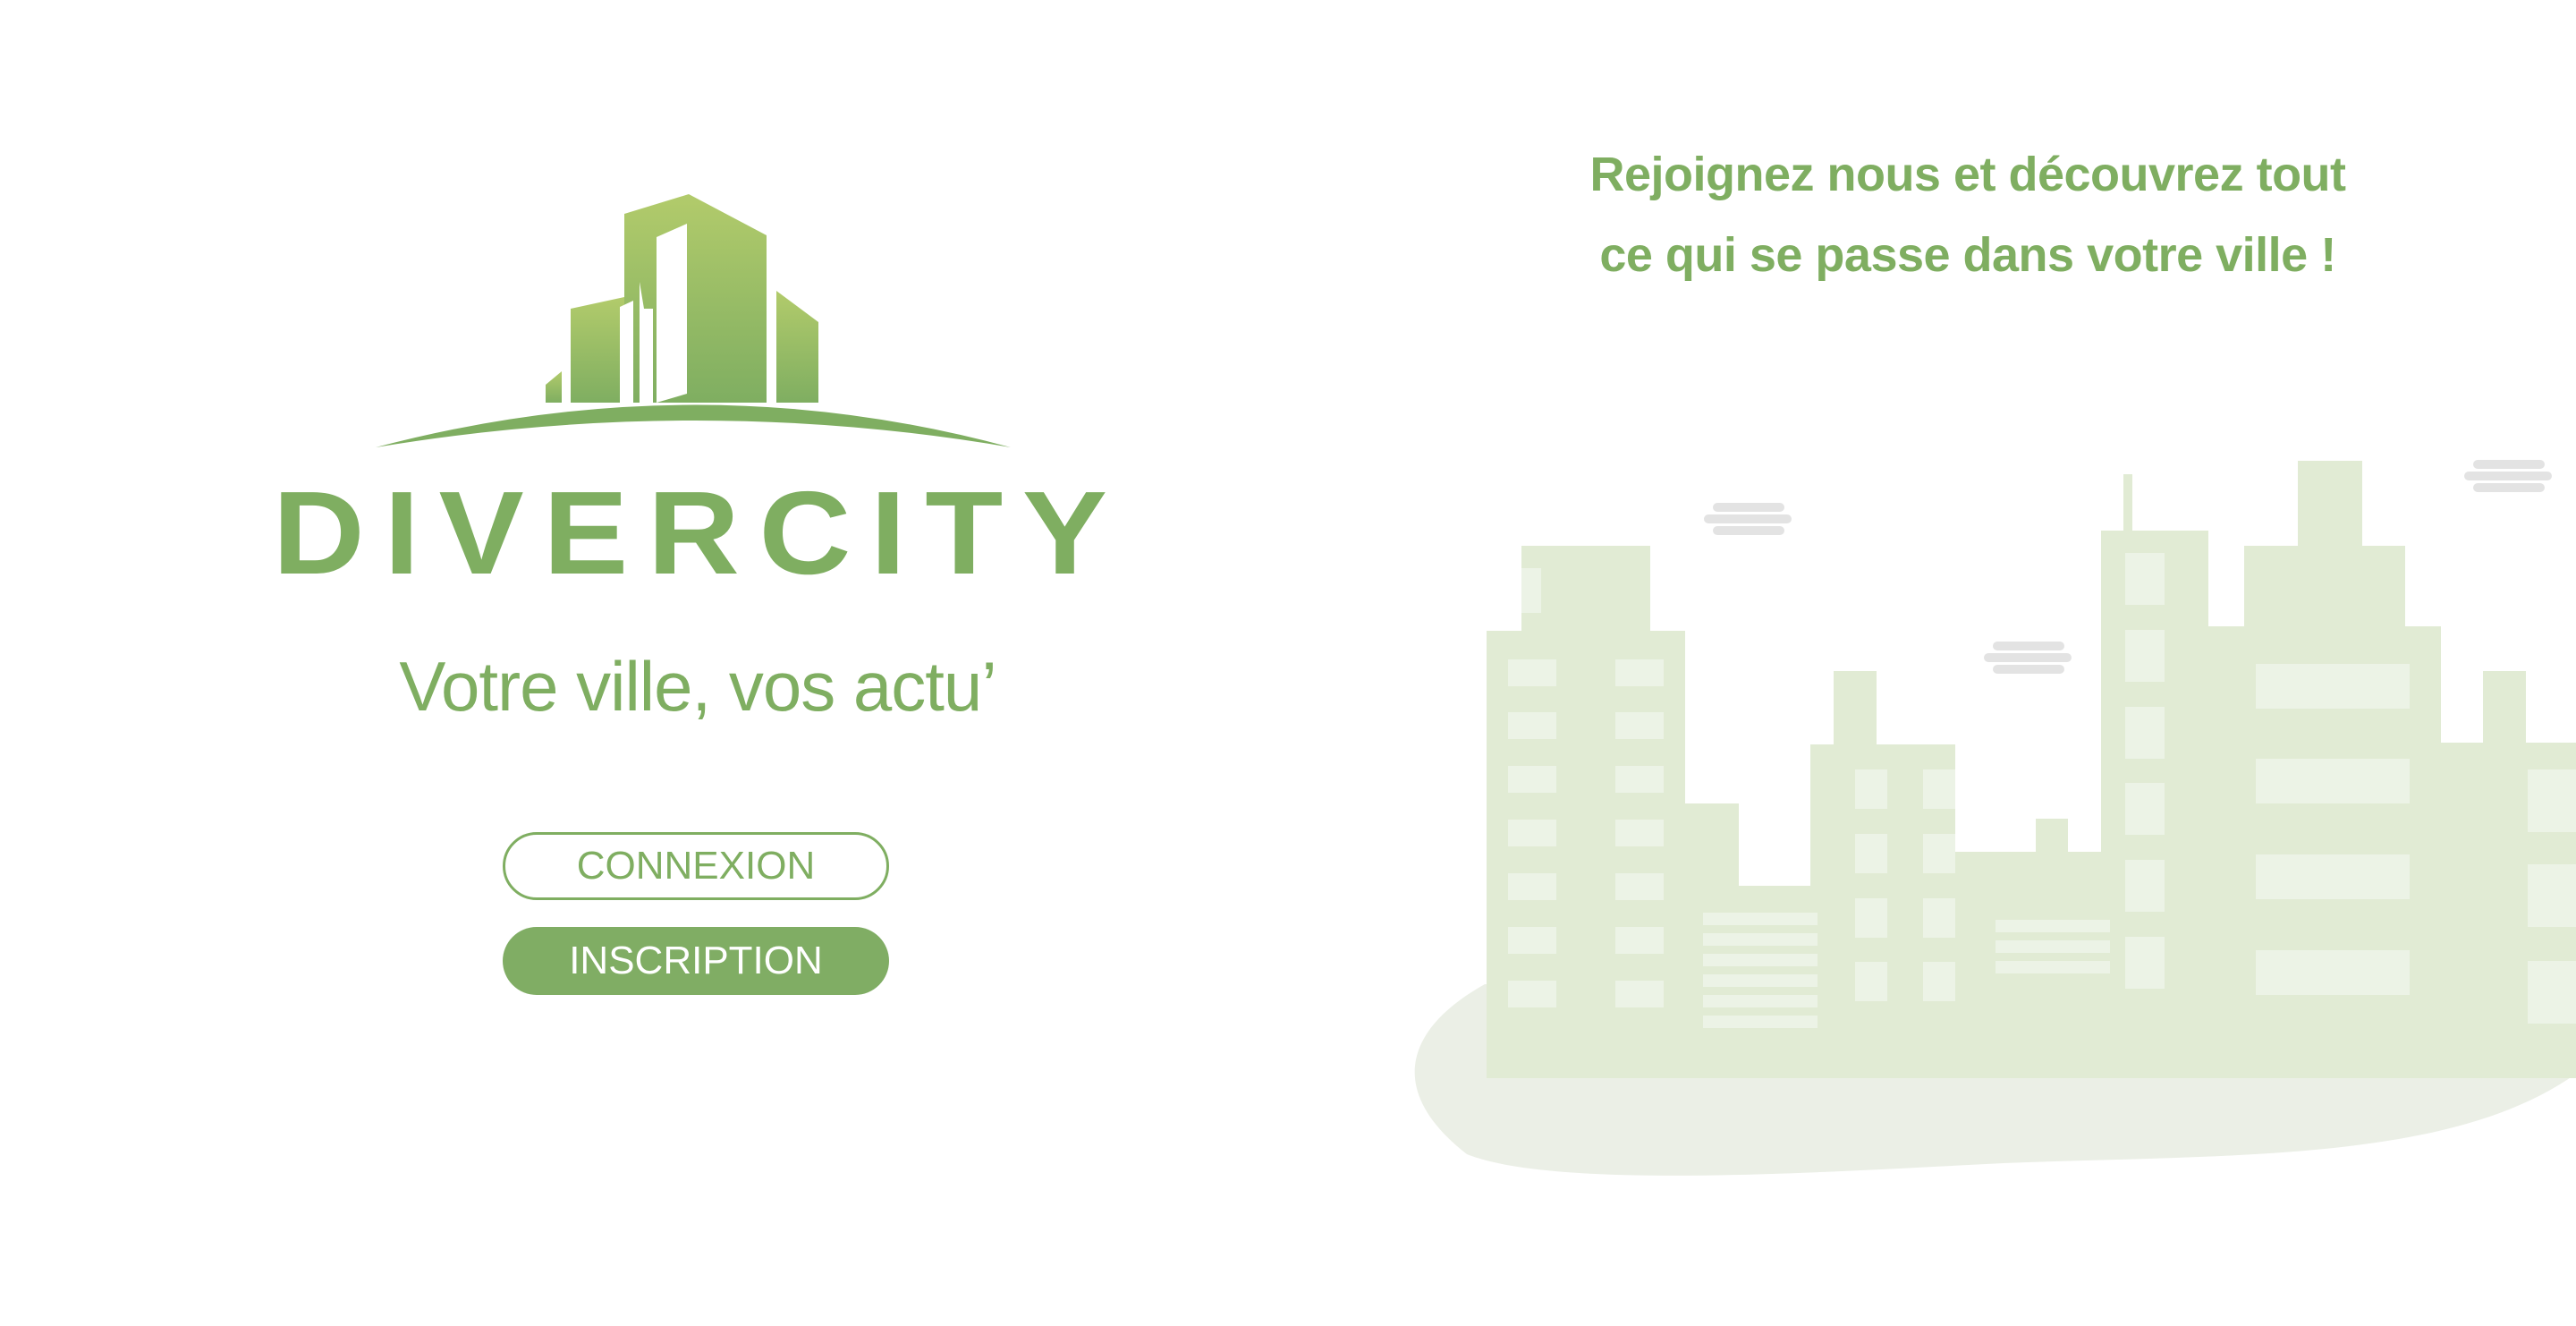 The height and width of the screenshot is (1326, 2576). I want to click on signup-button: INSCRIPTION, so click(696, 961).